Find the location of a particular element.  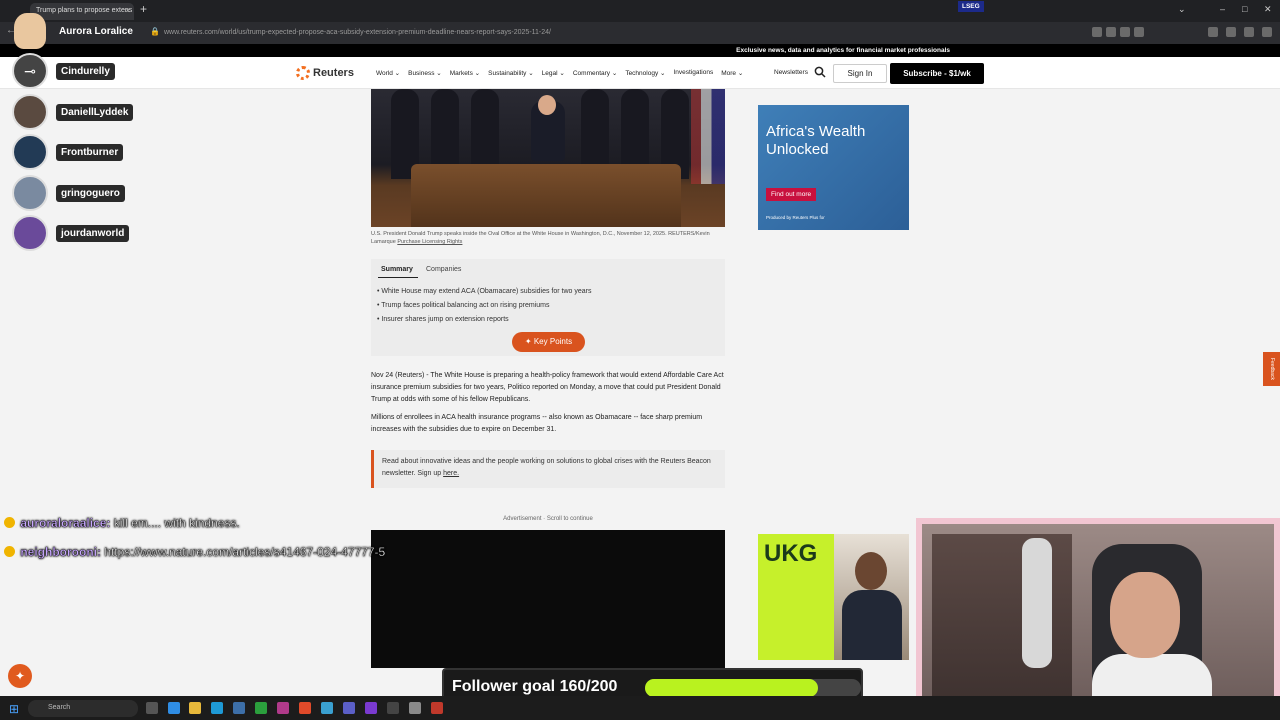

chat-message-user: neighborooni: is located at coordinates (60, 552).